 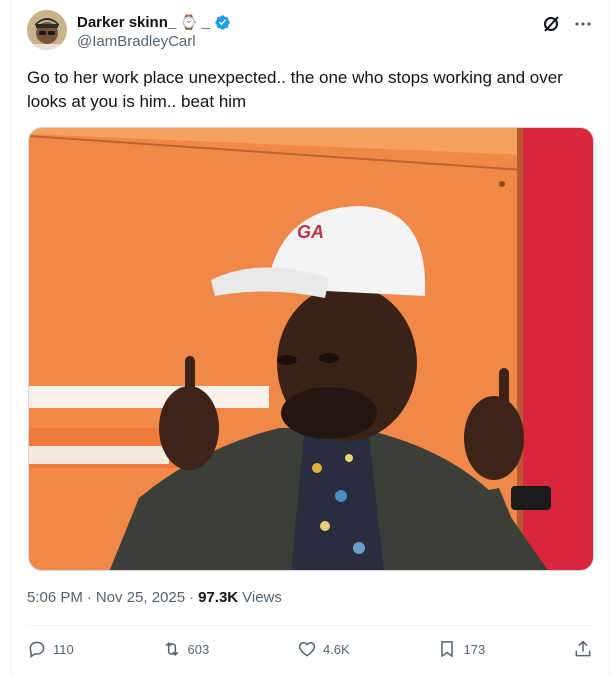 I want to click on header-actions, so click(x=567, y=24).